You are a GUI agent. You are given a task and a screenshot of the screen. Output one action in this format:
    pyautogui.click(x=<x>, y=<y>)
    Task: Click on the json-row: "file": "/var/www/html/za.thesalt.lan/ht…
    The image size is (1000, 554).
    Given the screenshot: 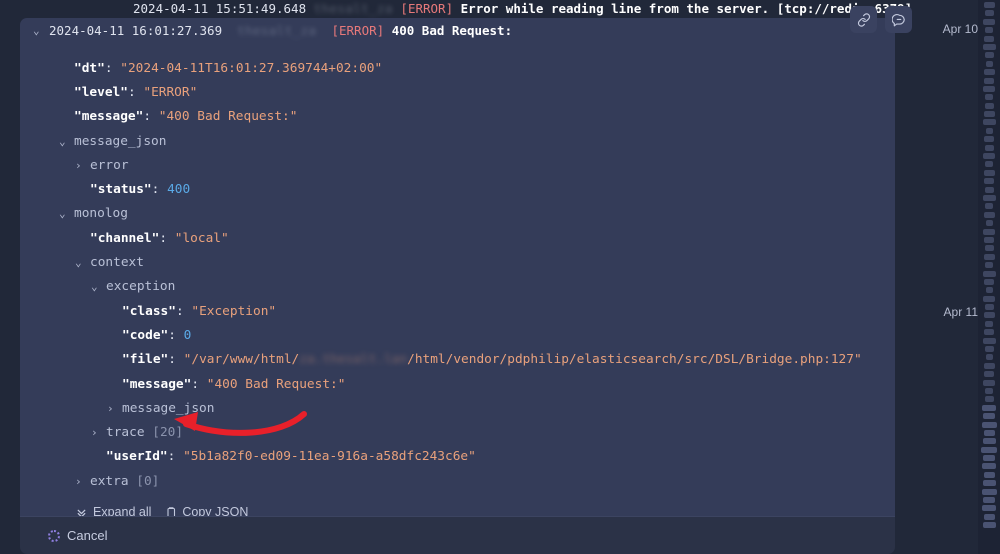 What is the action you would take?
    pyautogui.click(x=457, y=360)
    